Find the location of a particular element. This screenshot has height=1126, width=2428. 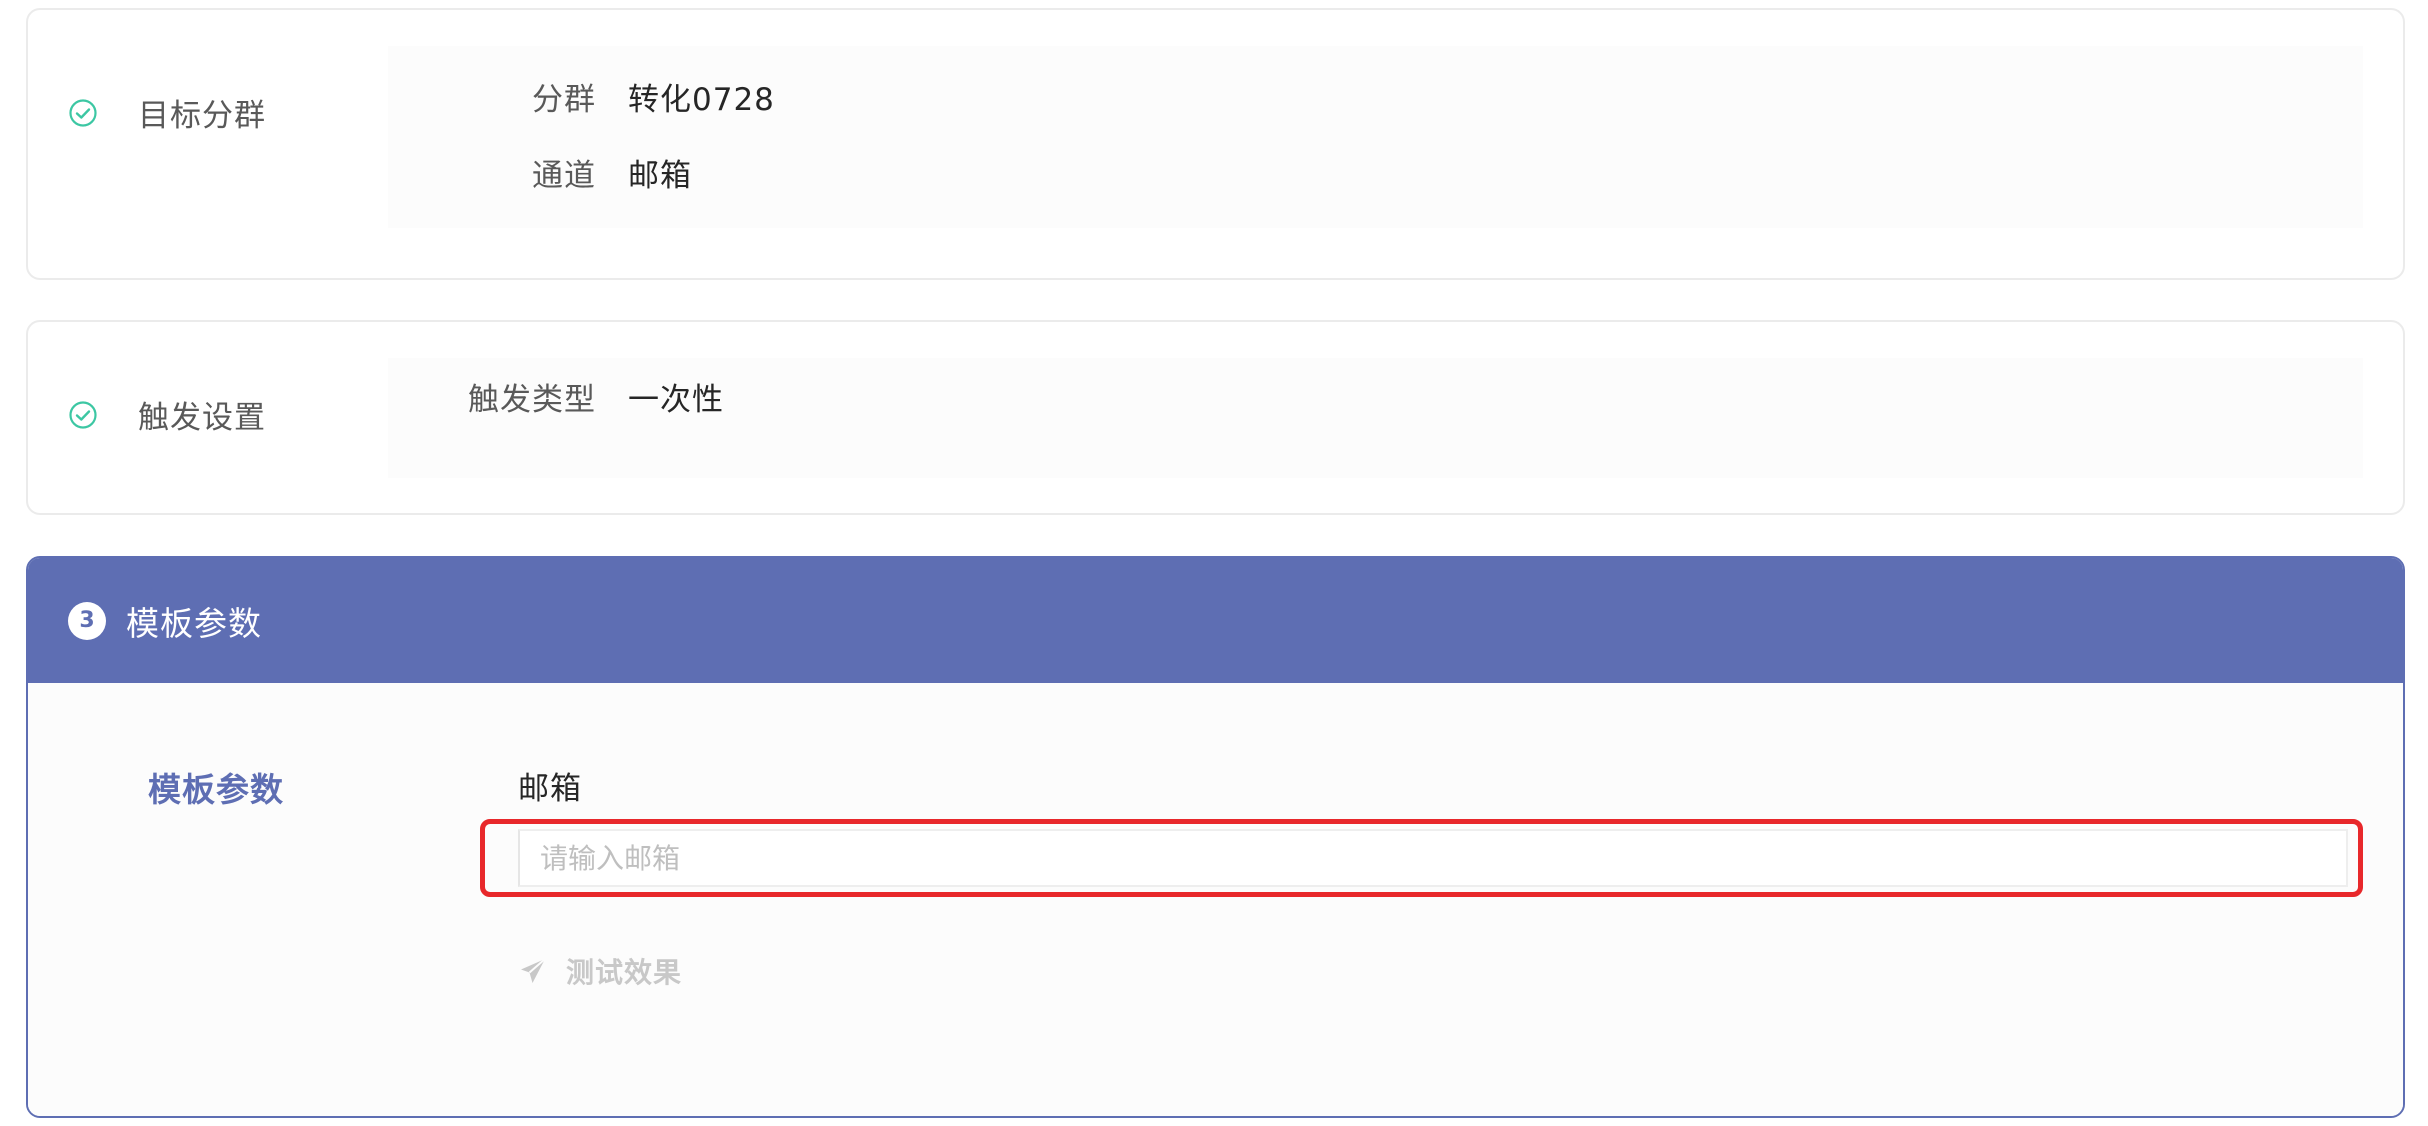

email-field-label: 邮箱 is located at coordinates (550, 789).